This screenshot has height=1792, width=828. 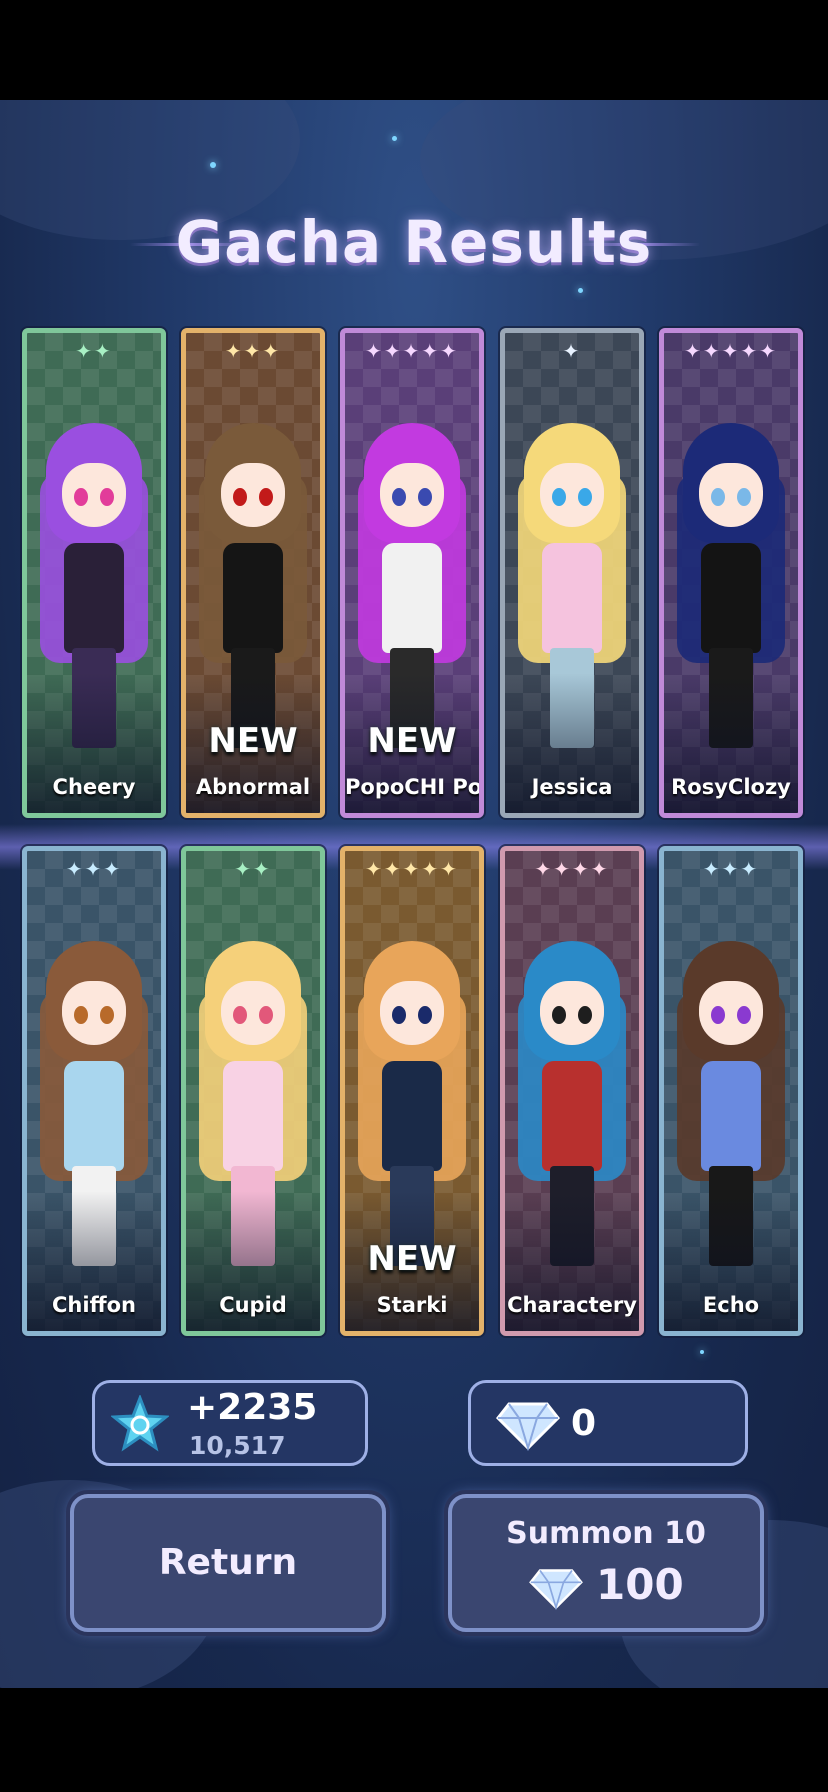 What do you see at coordinates (252, 1407) in the screenshot?
I see `star-gained: +2235` at bounding box center [252, 1407].